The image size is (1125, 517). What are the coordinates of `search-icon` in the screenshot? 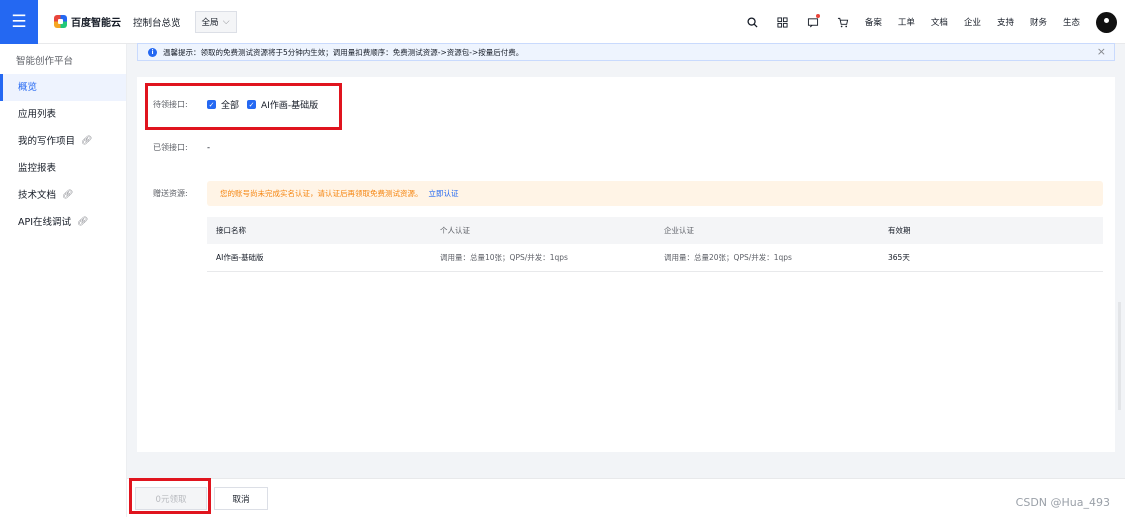 It's located at (753, 22).